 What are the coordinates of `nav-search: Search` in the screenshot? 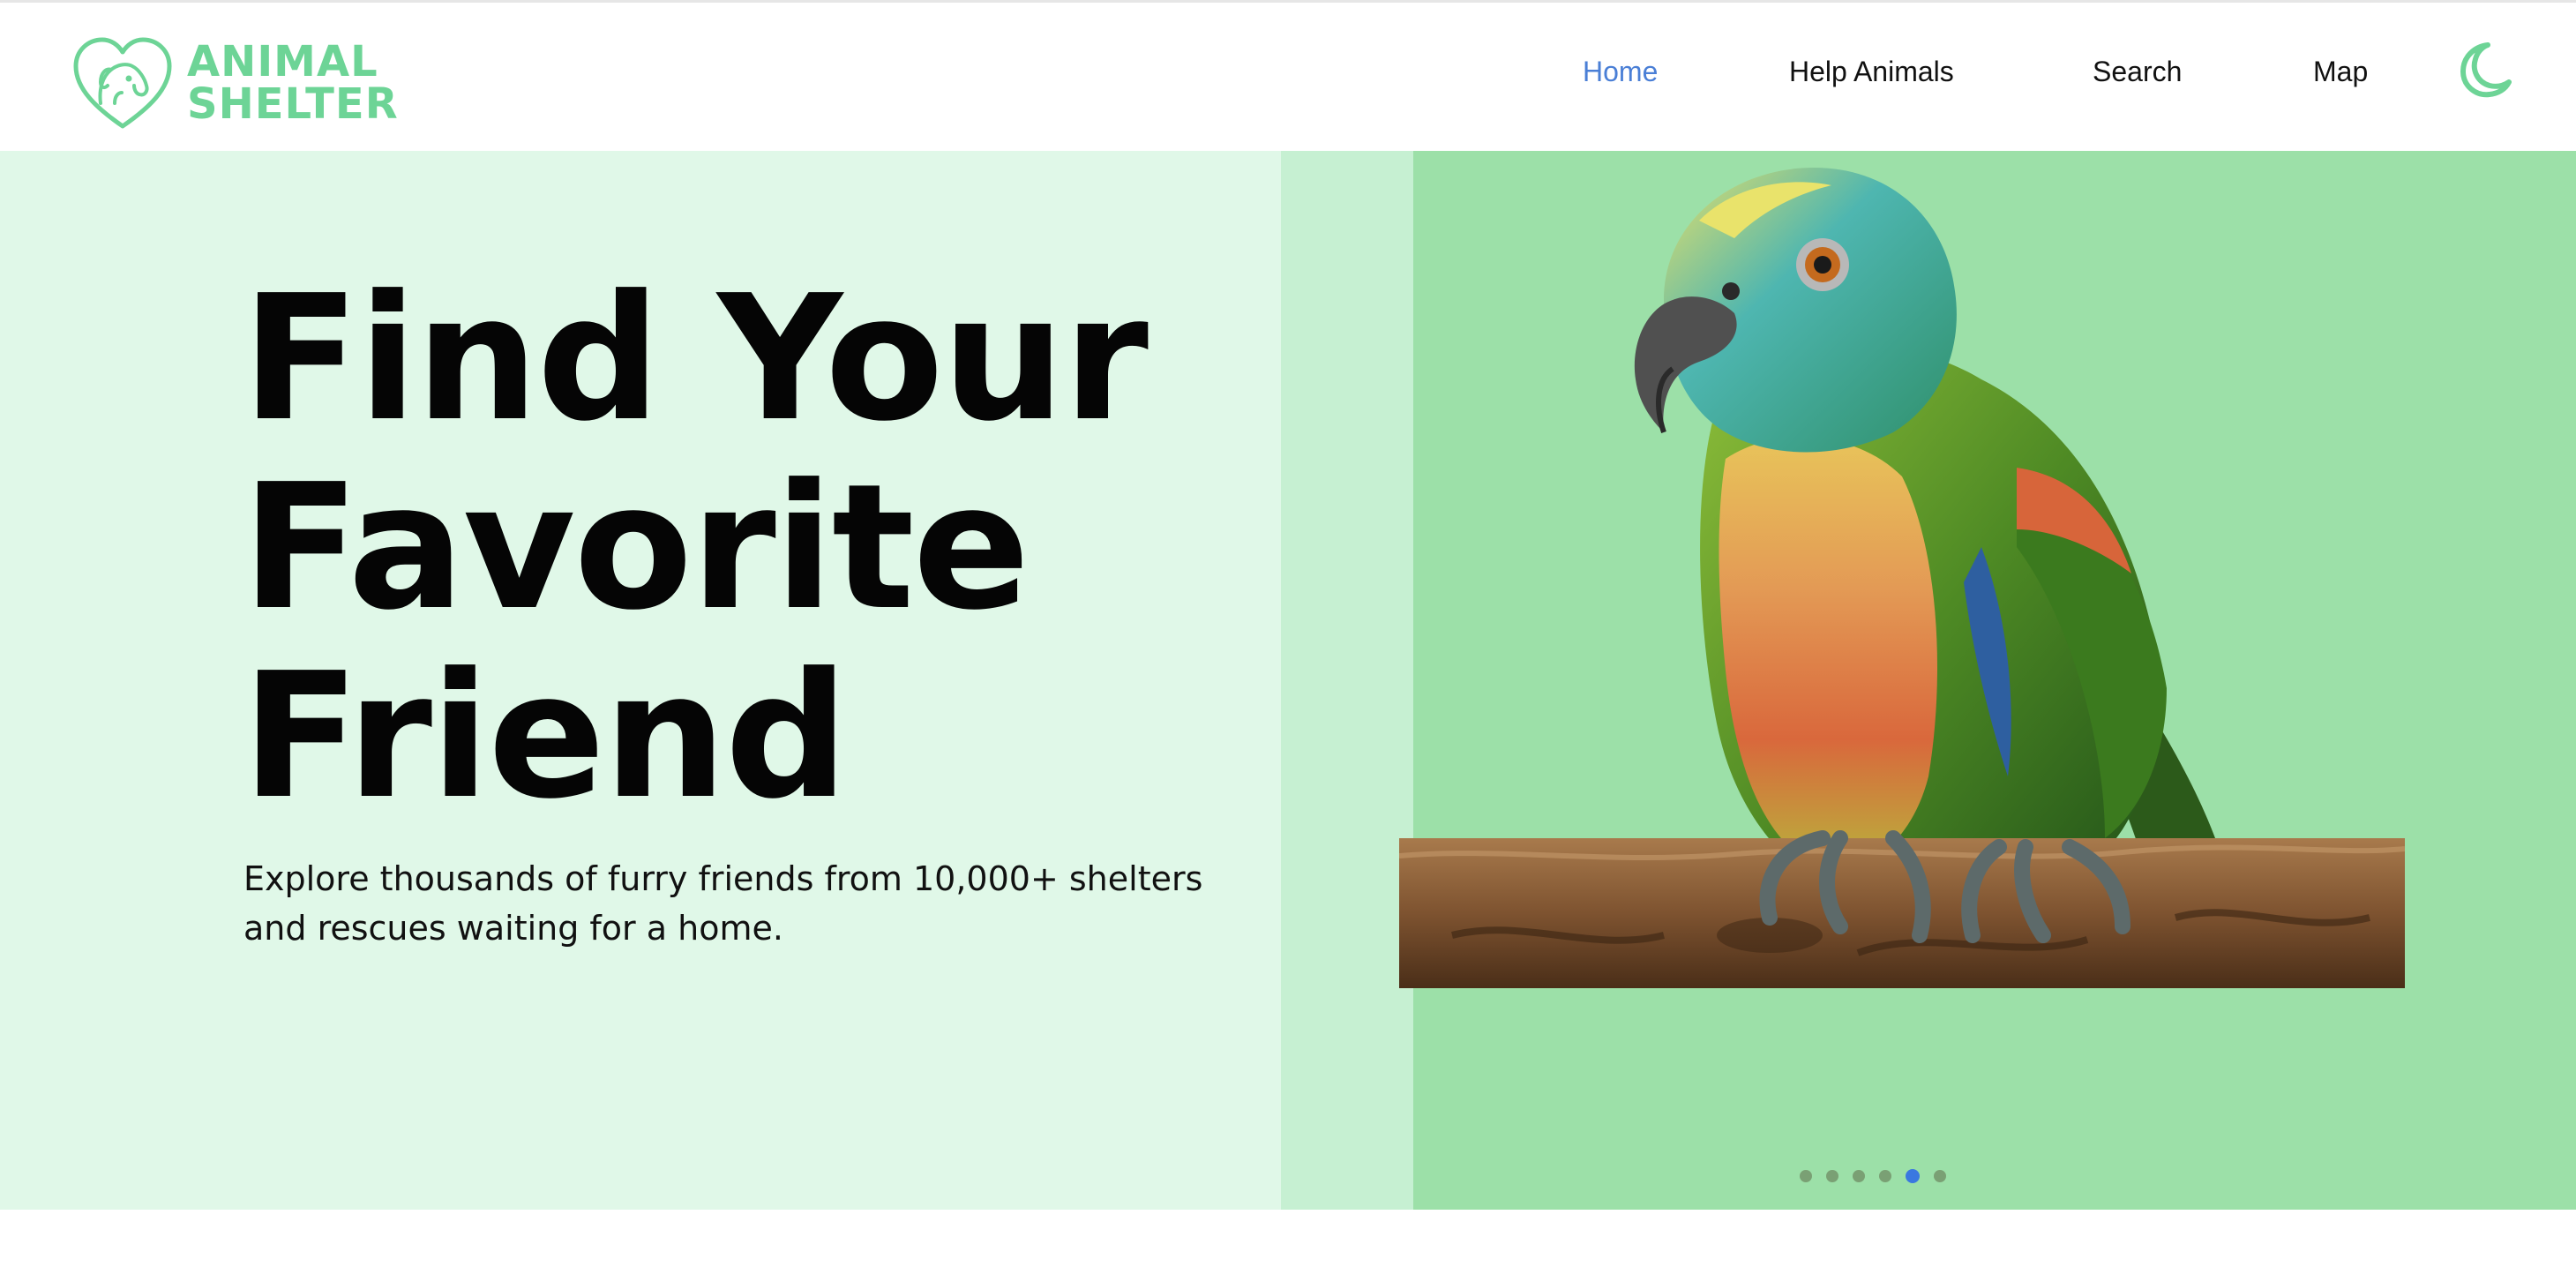 It's located at (2138, 71).